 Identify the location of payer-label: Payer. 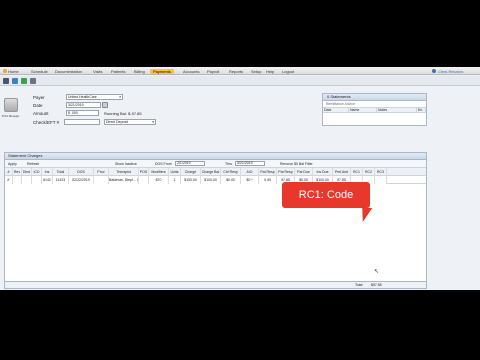
(39, 97).